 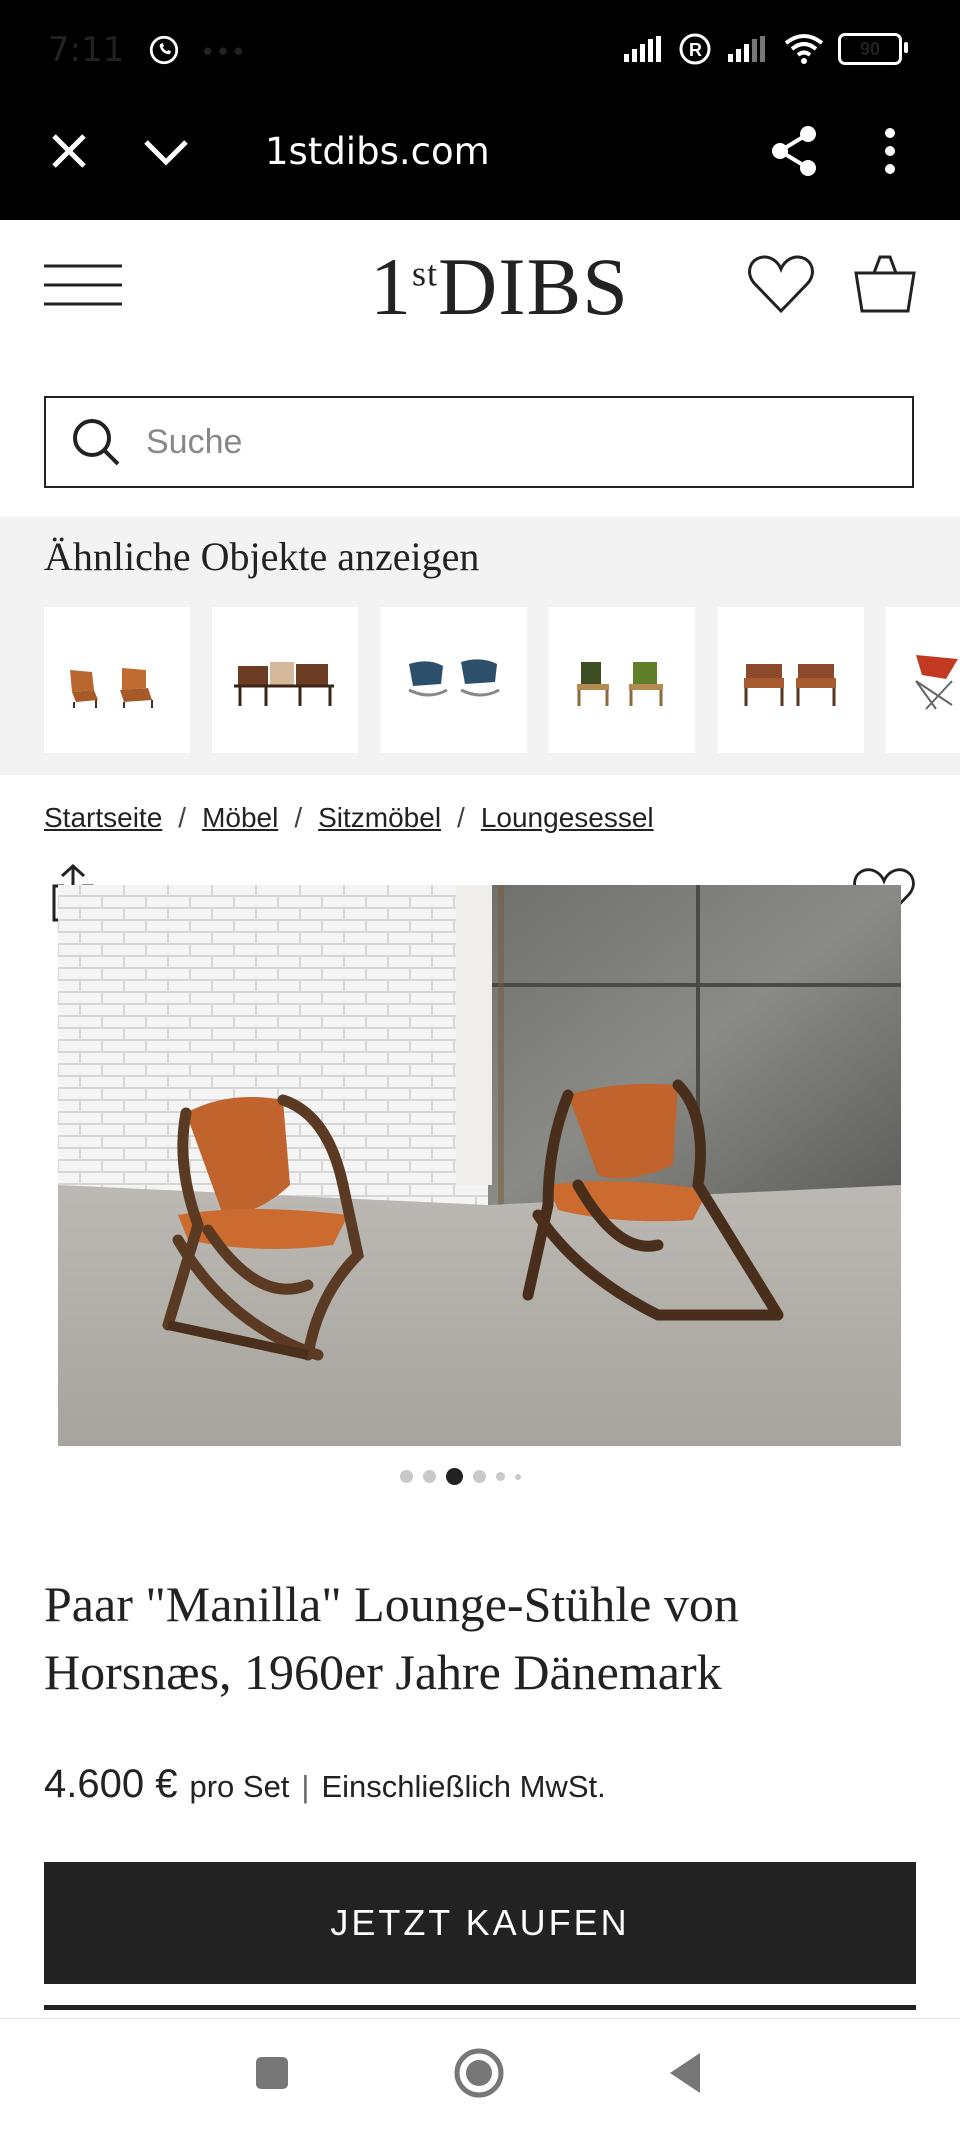 I want to click on price-unit: pro Set, so click(x=239, y=1786).